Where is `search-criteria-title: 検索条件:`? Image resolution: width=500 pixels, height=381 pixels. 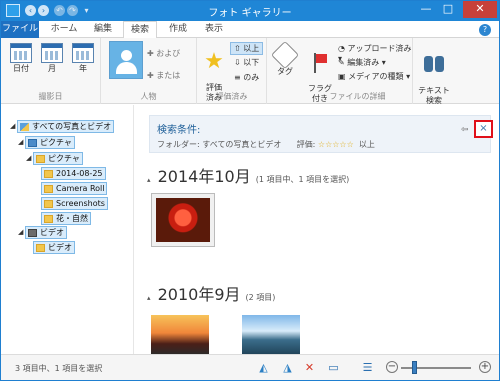 search-criteria-title: 検索条件: is located at coordinates (179, 130).